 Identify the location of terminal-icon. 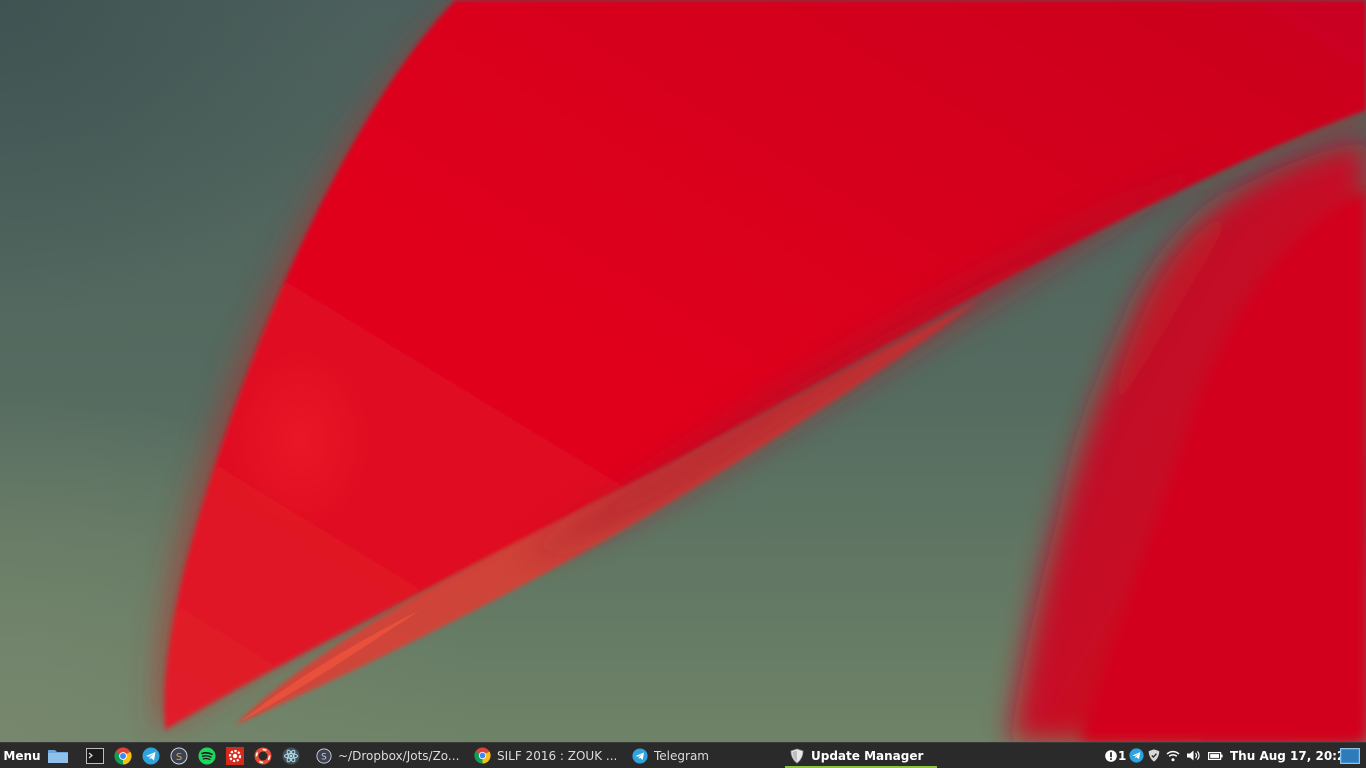
(95, 755).